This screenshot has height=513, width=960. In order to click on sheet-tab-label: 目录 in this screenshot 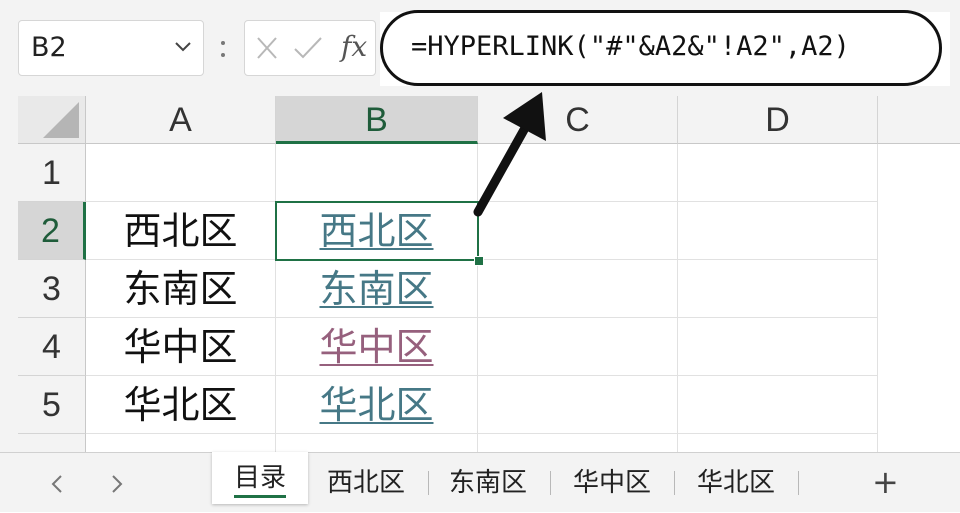, I will do `click(259, 478)`.